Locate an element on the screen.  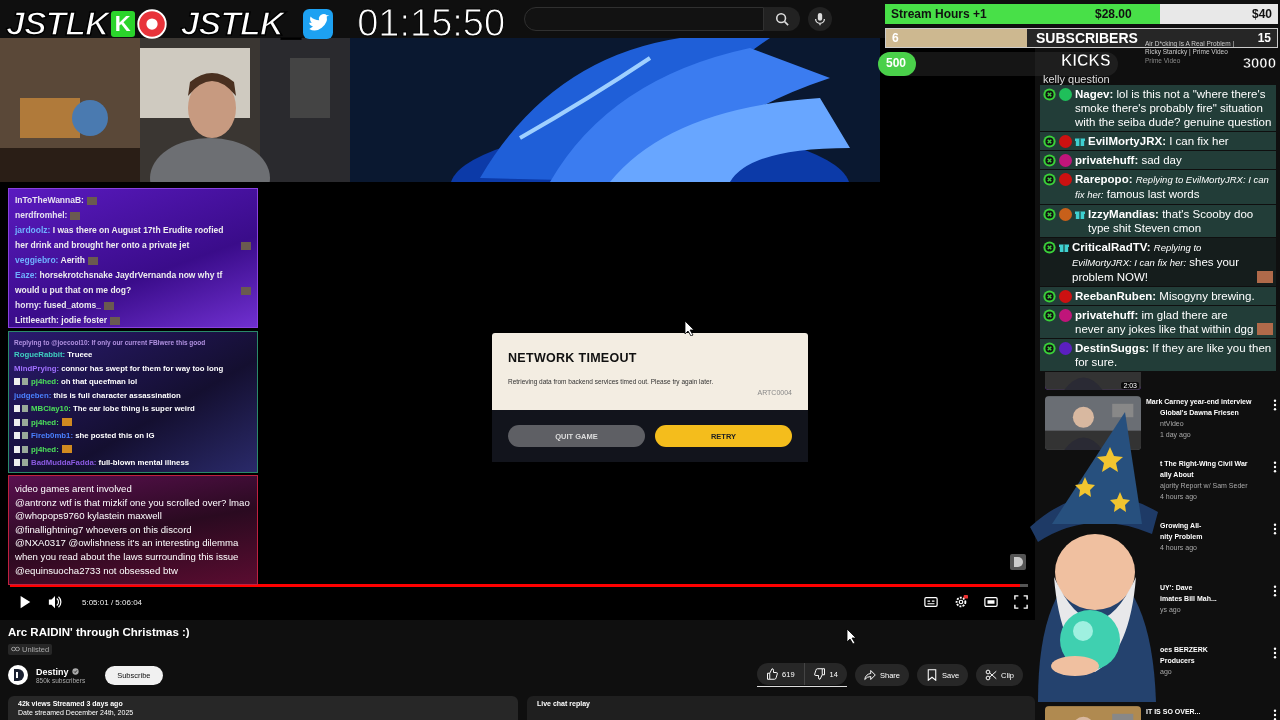
logo-text: JSTLK is located at coordinates (57, 23).